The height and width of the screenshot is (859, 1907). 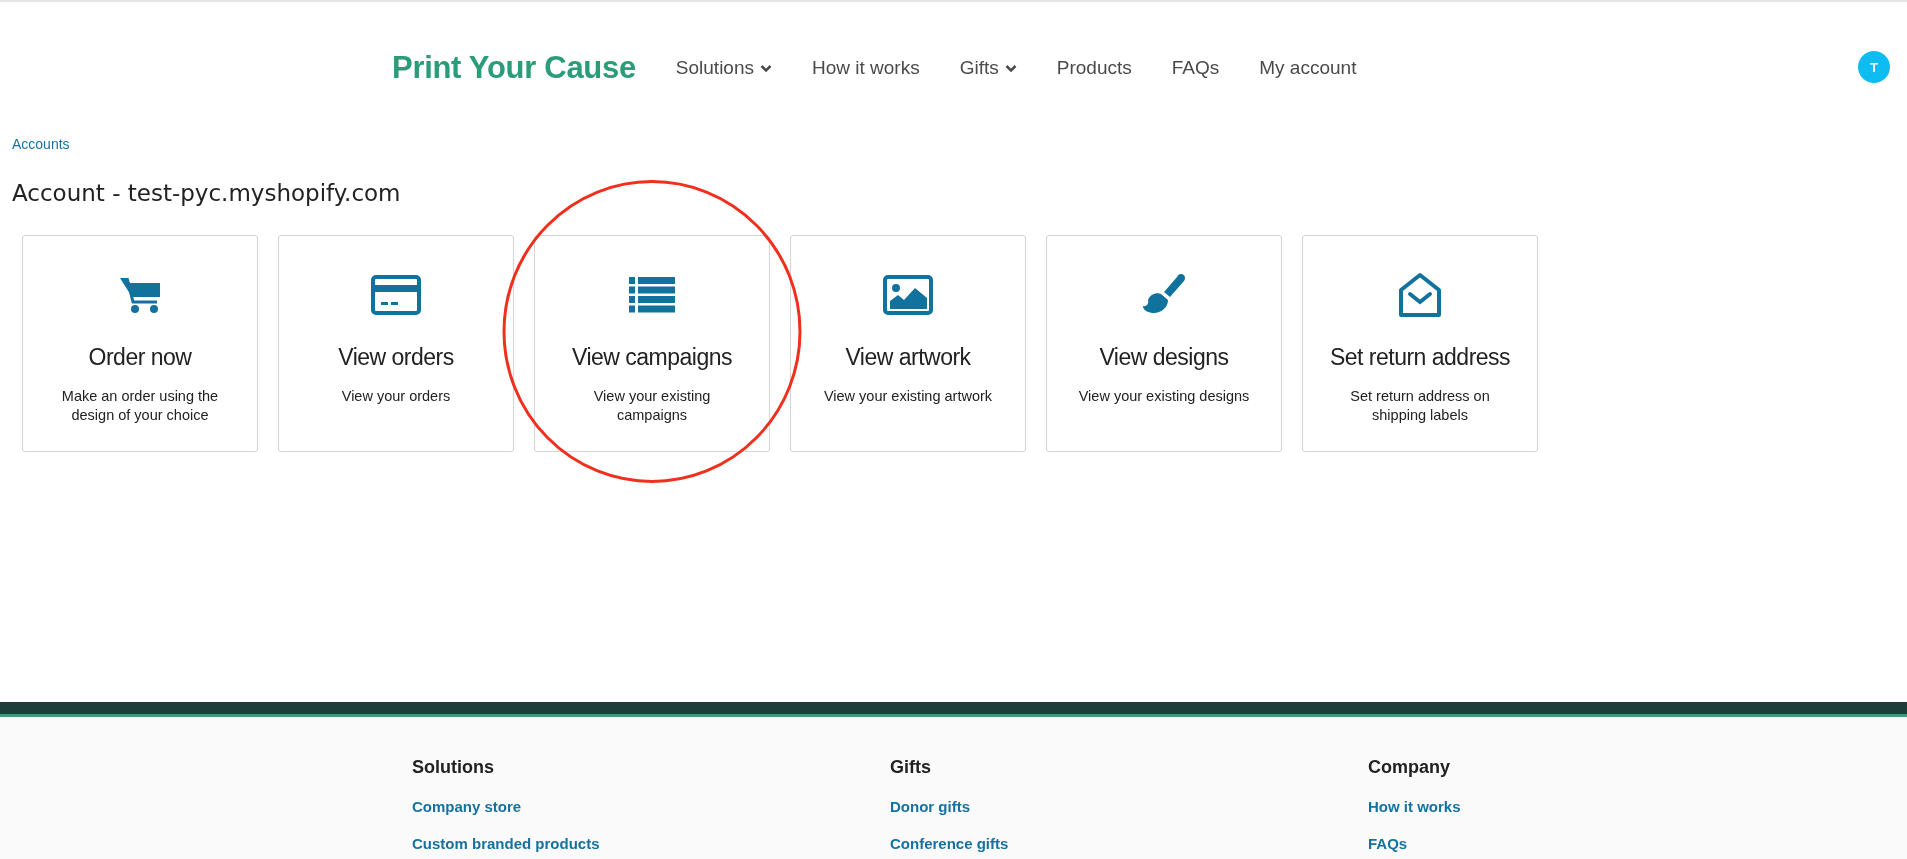 What do you see at coordinates (207, 193) in the screenshot?
I see `page-title: Account - test-pyc.myshopify.com` at bounding box center [207, 193].